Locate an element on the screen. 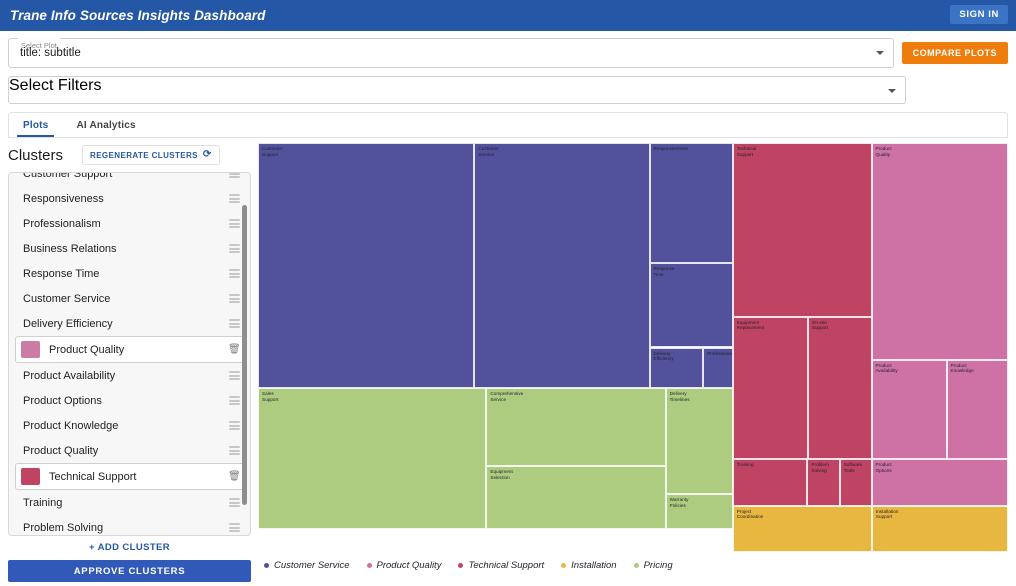  cluster-item-label: Responsiveness is located at coordinates (63, 198).